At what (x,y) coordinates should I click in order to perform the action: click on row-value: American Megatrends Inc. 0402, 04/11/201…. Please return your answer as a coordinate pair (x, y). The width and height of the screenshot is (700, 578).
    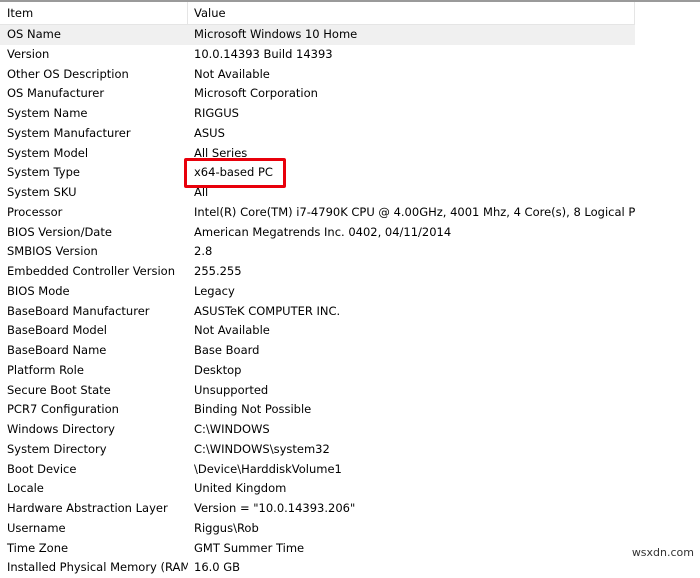
    Looking at the image, I should click on (323, 231).